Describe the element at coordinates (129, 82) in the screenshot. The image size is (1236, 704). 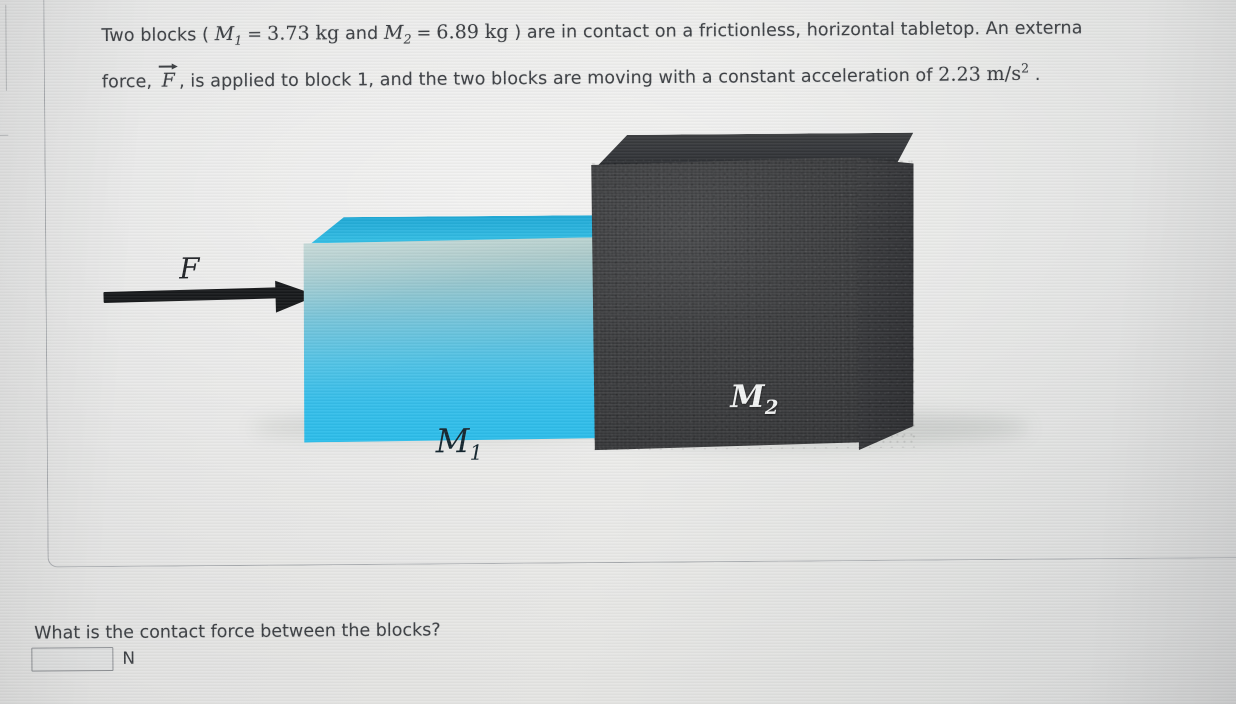
I see `statement-force-pre: force,` at that location.